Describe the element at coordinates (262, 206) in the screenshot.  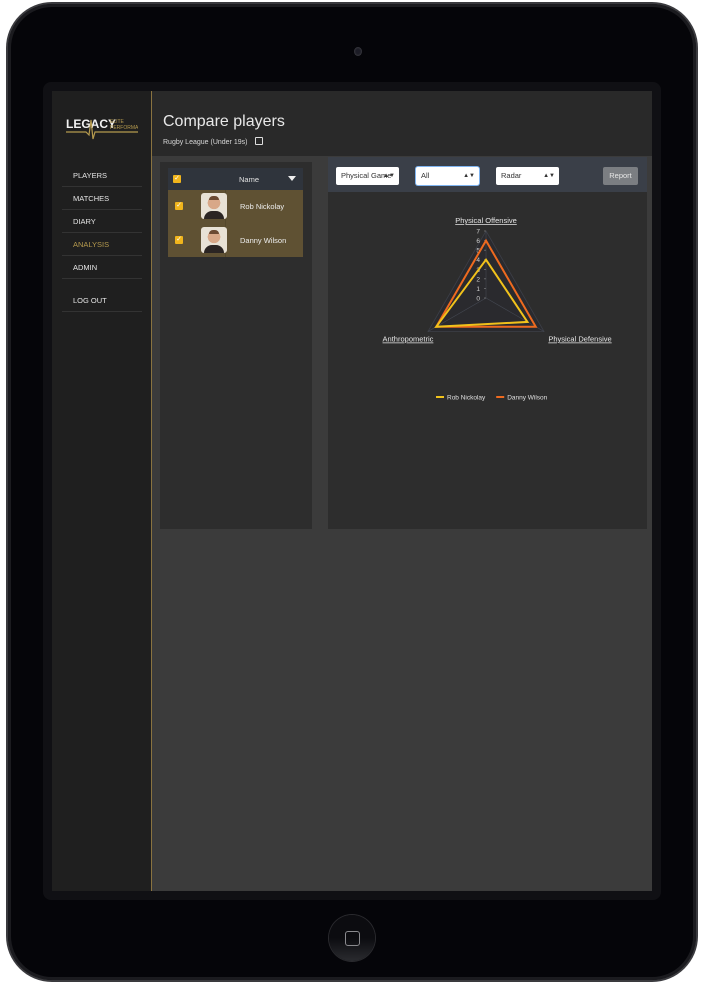
I see `player-name: Rob Nickolay` at that location.